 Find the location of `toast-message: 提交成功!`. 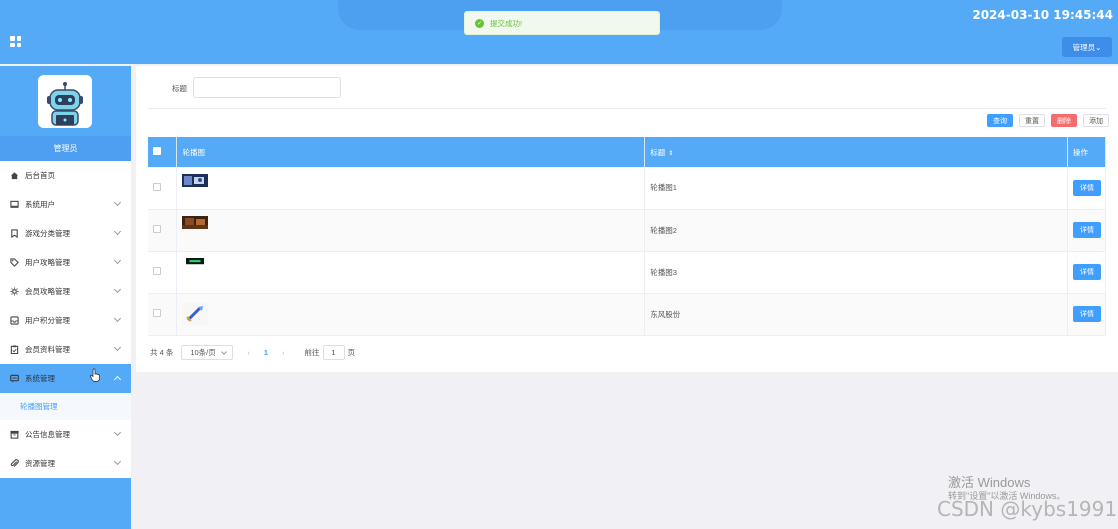

toast-message: 提交成功! is located at coordinates (506, 23).